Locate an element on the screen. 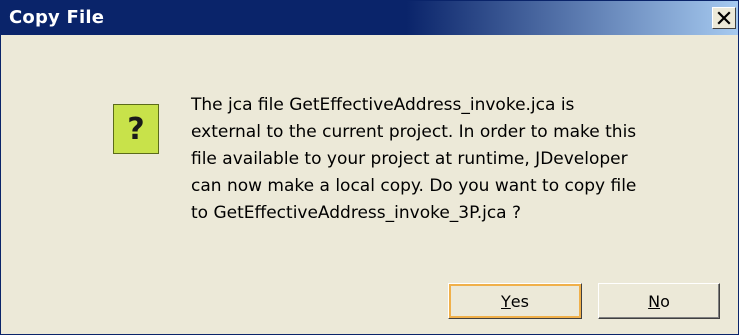 This screenshot has height=335, width=739. no-label-rest: o is located at coordinates (665, 301).